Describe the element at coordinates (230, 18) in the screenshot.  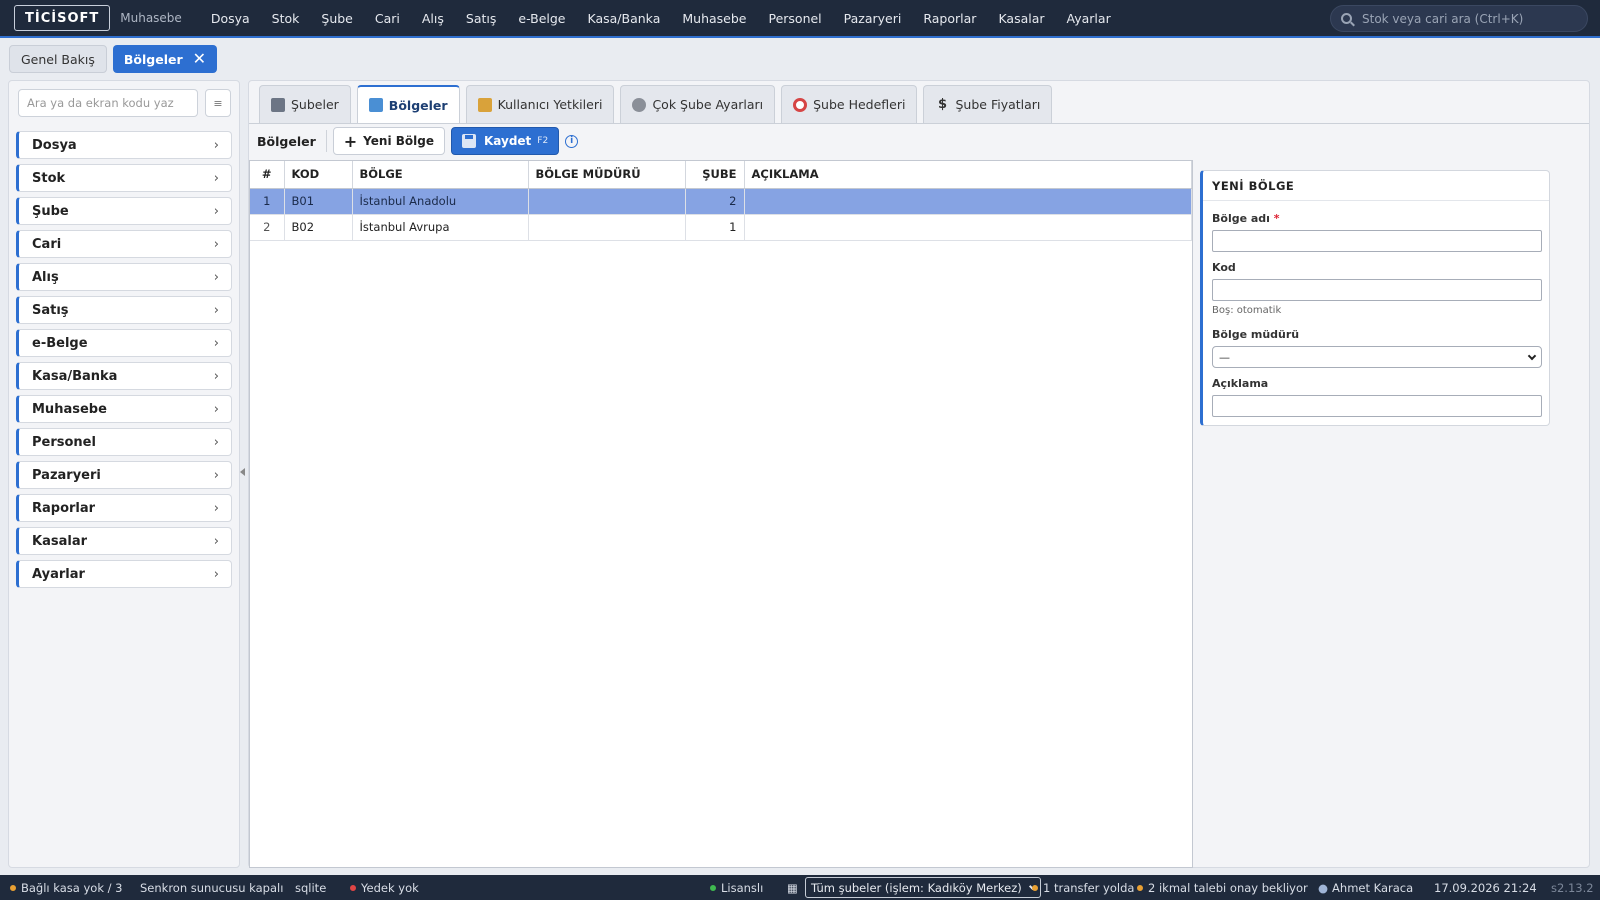
I see `menu-dosya: Dosya` at that location.